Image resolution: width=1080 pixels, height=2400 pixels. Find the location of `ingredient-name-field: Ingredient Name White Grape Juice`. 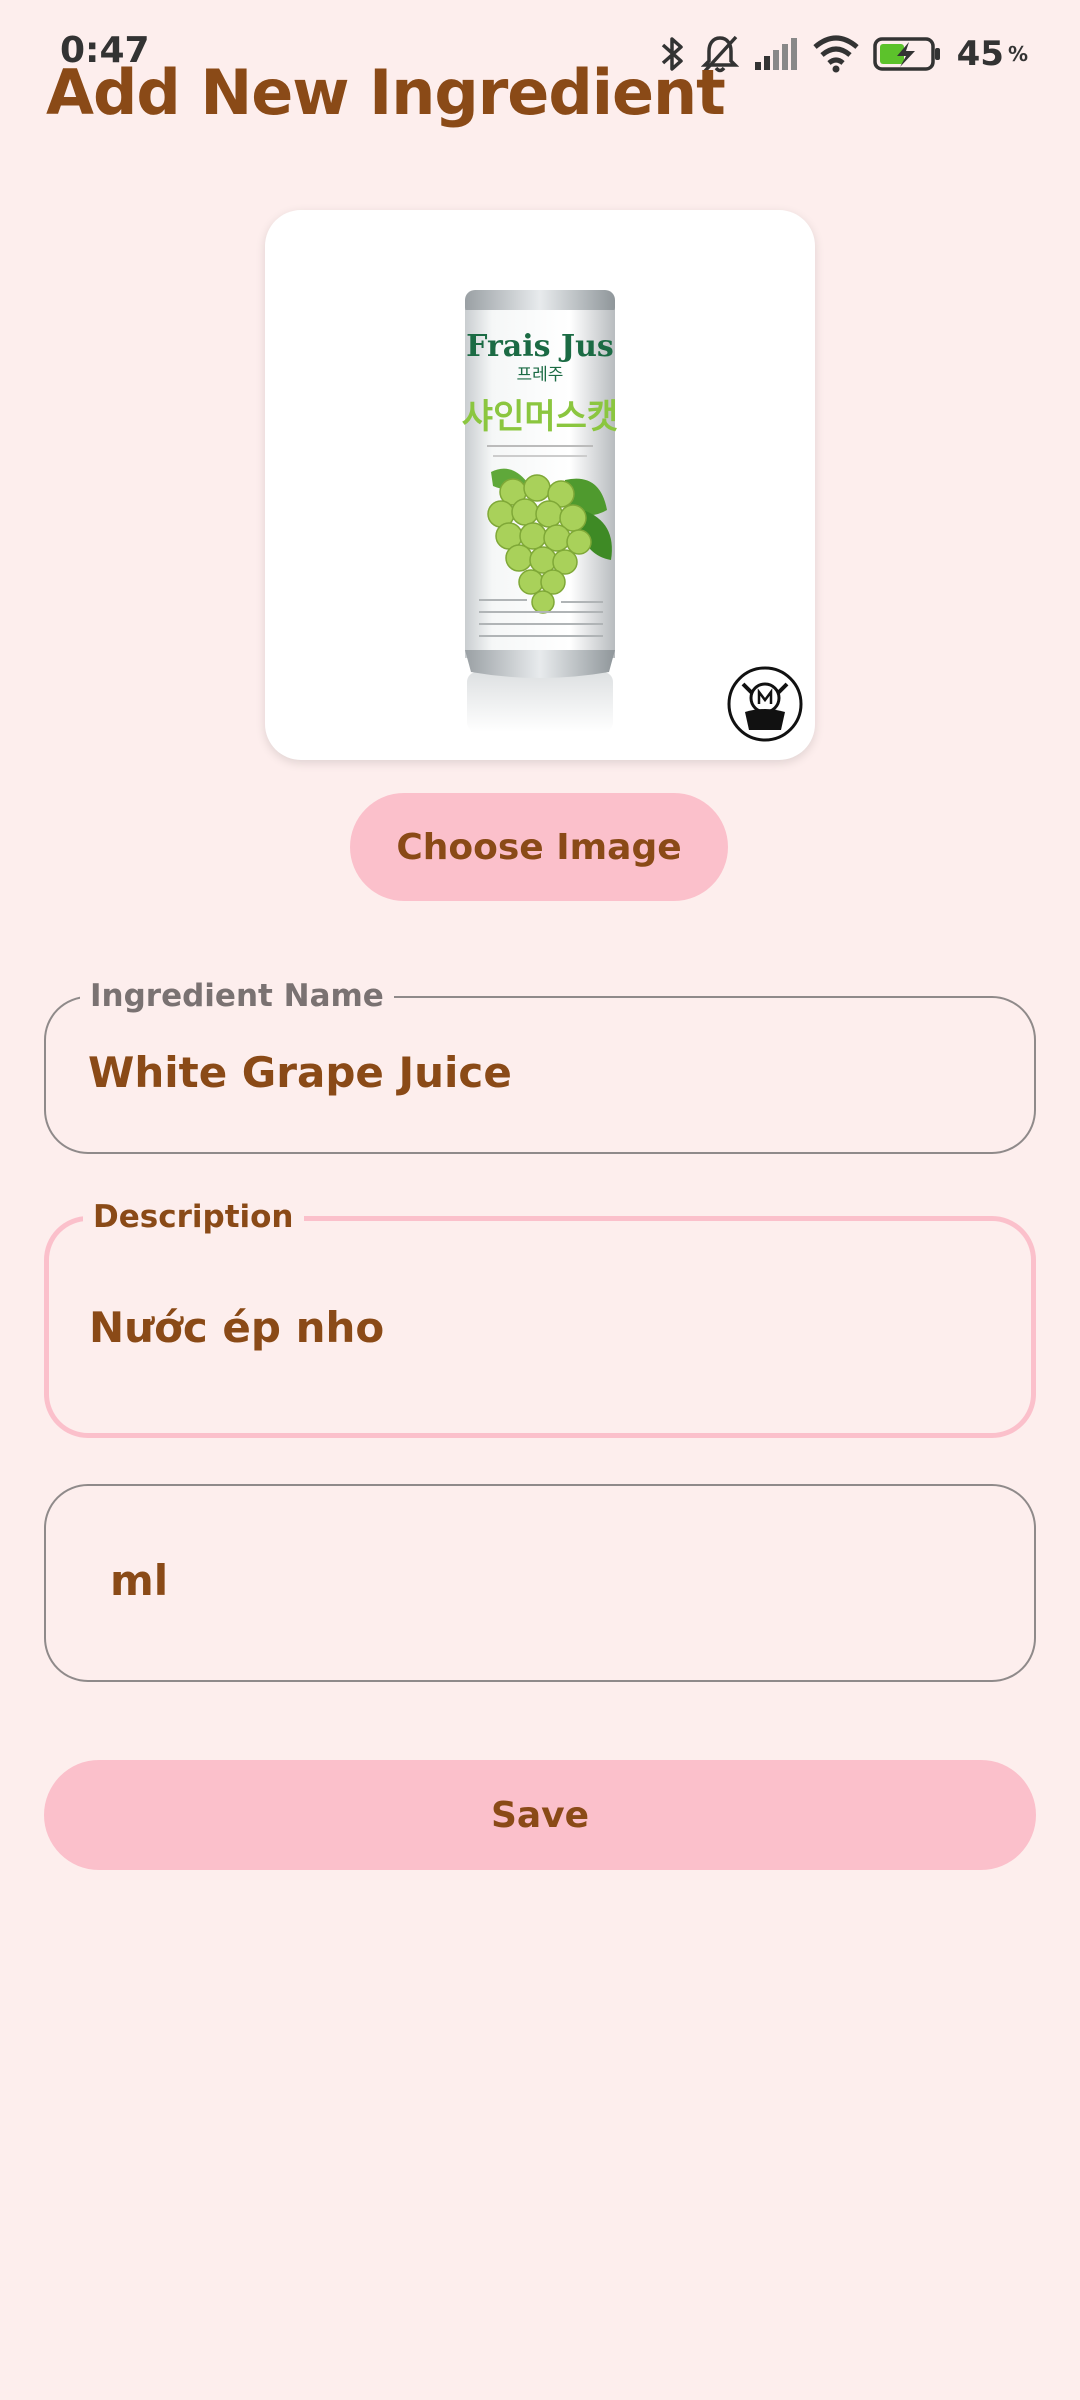

ingredient-name-field: Ingredient Name White Grape Juice is located at coordinates (540, 1066).